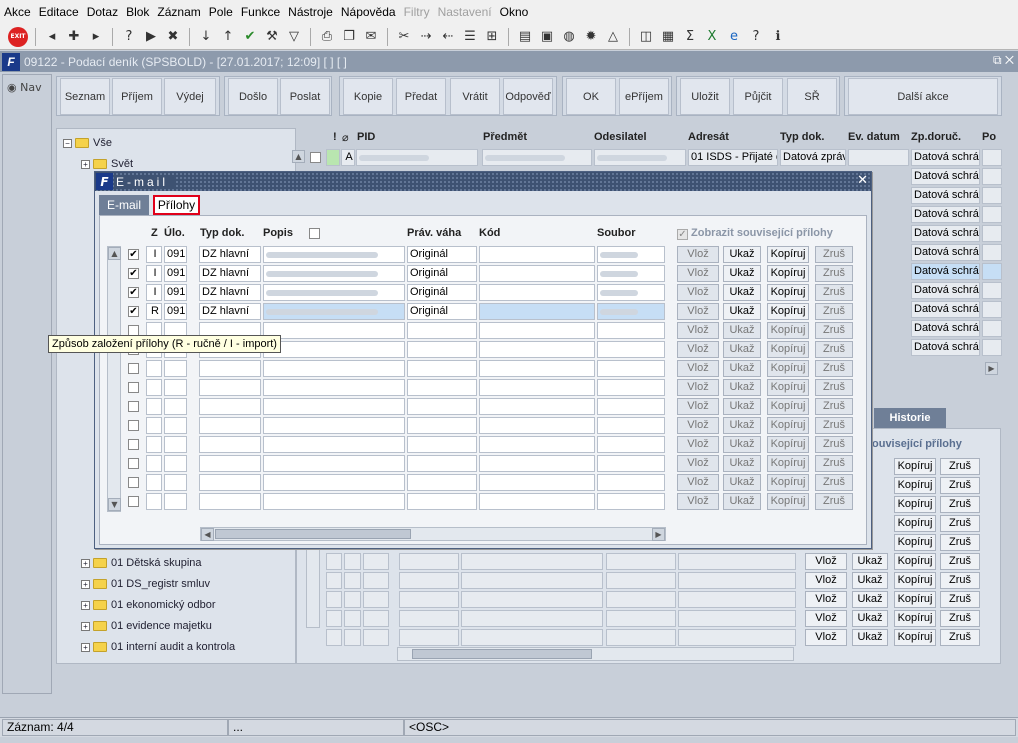 The image size is (1018, 743). Describe the element at coordinates (591, 37) in the screenshot. I see `gear-icon: ✹` at that location.